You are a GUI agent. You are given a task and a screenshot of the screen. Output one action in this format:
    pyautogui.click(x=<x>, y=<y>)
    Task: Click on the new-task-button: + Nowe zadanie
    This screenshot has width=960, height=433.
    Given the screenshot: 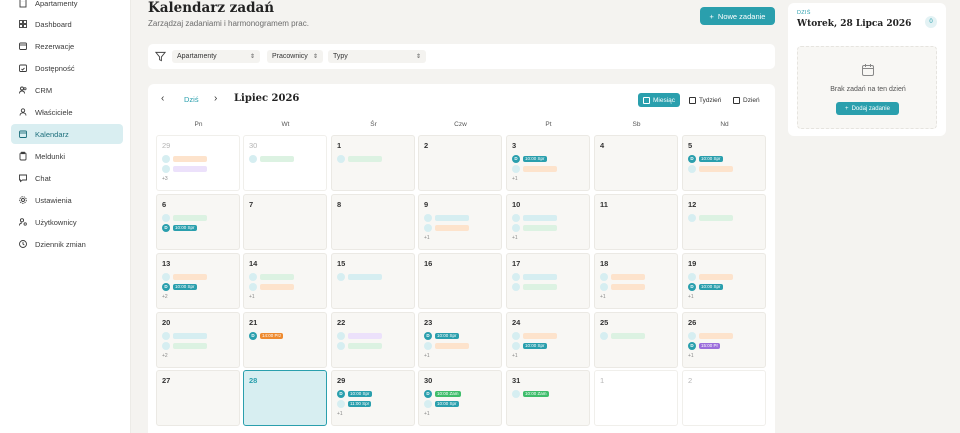 What is the action you would take?
    pyautogui.click(x=737, y=16)
    